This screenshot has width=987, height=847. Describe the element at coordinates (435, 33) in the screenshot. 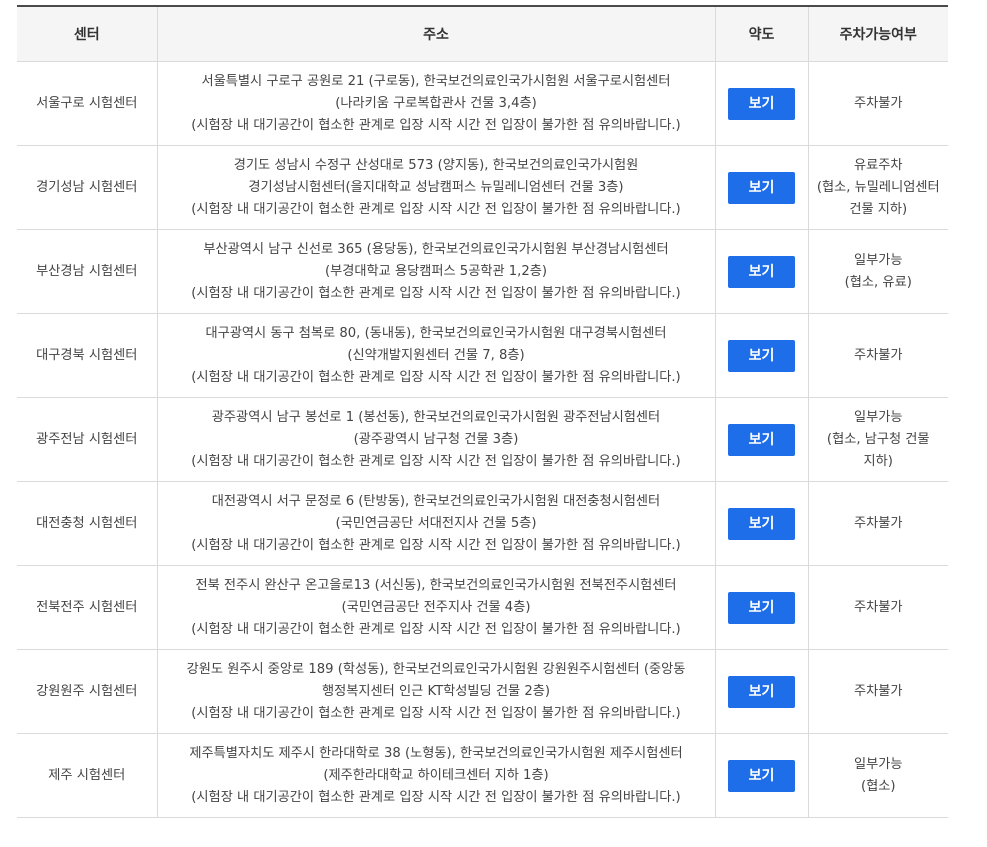

I see `header-address: 주소` at that location.